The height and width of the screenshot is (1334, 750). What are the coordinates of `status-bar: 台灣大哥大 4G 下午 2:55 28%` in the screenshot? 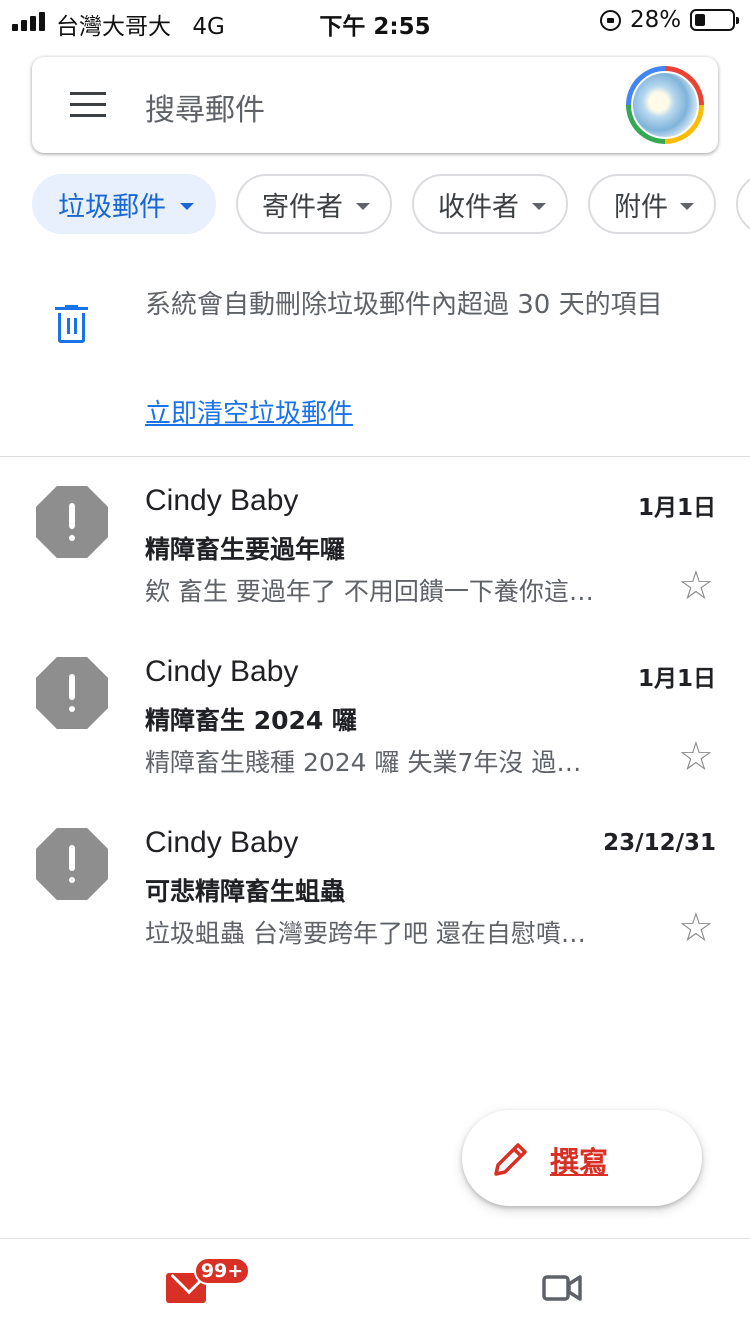 It's located at (375, 22).